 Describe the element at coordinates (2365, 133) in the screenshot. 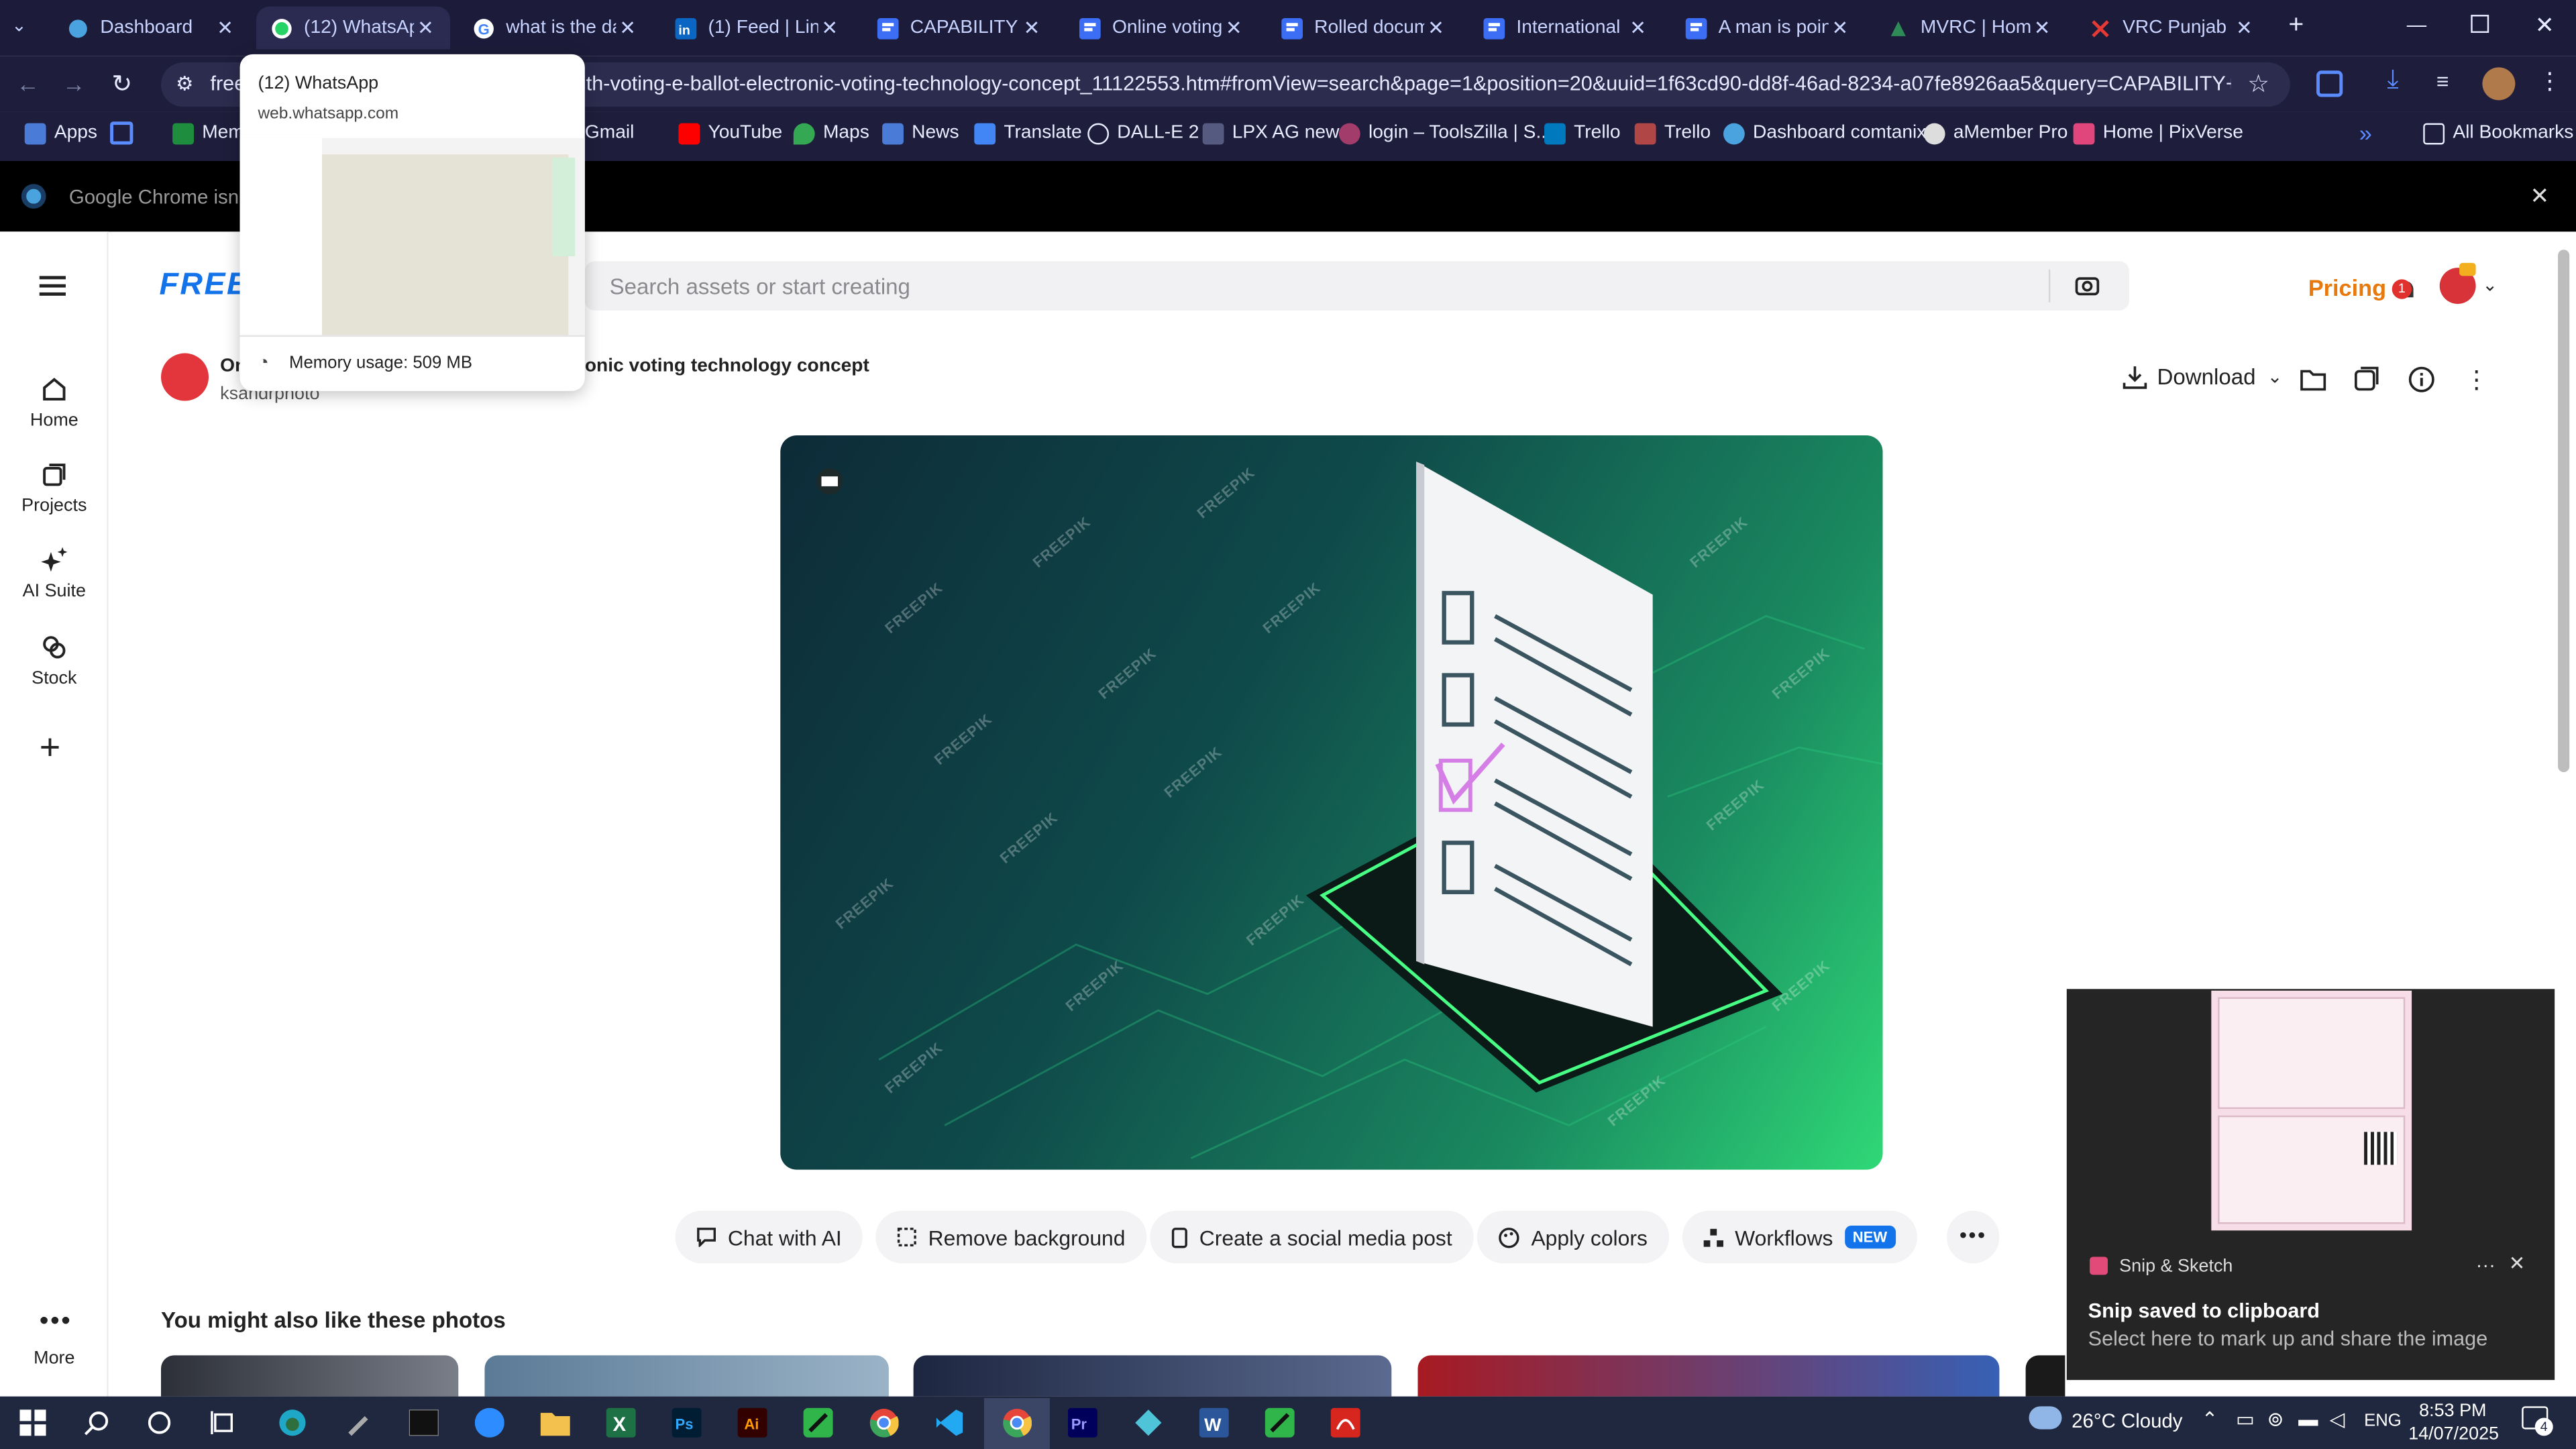

I see `more-bookmarks-button: »` at that location.